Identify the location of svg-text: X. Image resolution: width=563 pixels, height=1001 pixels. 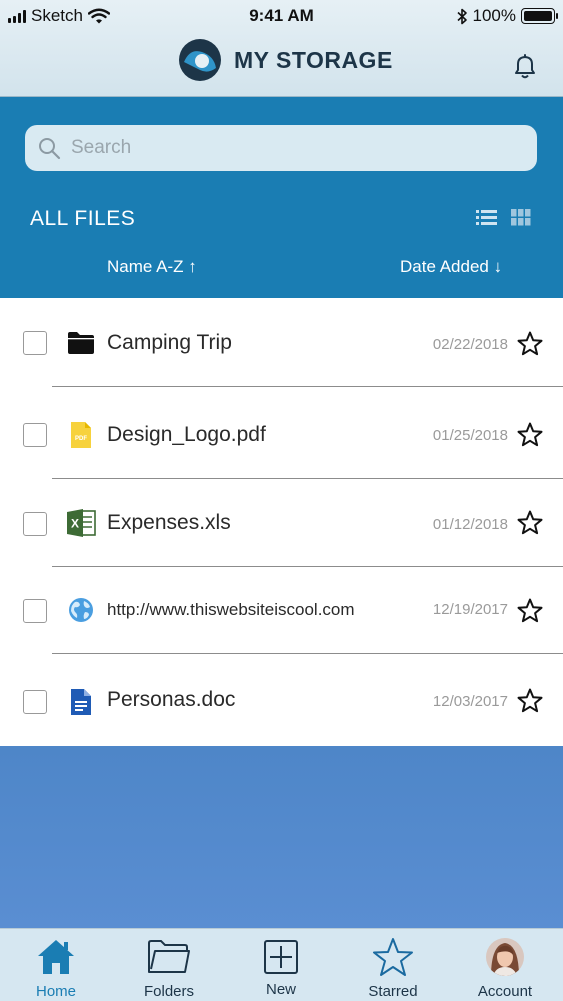
(75, 524).